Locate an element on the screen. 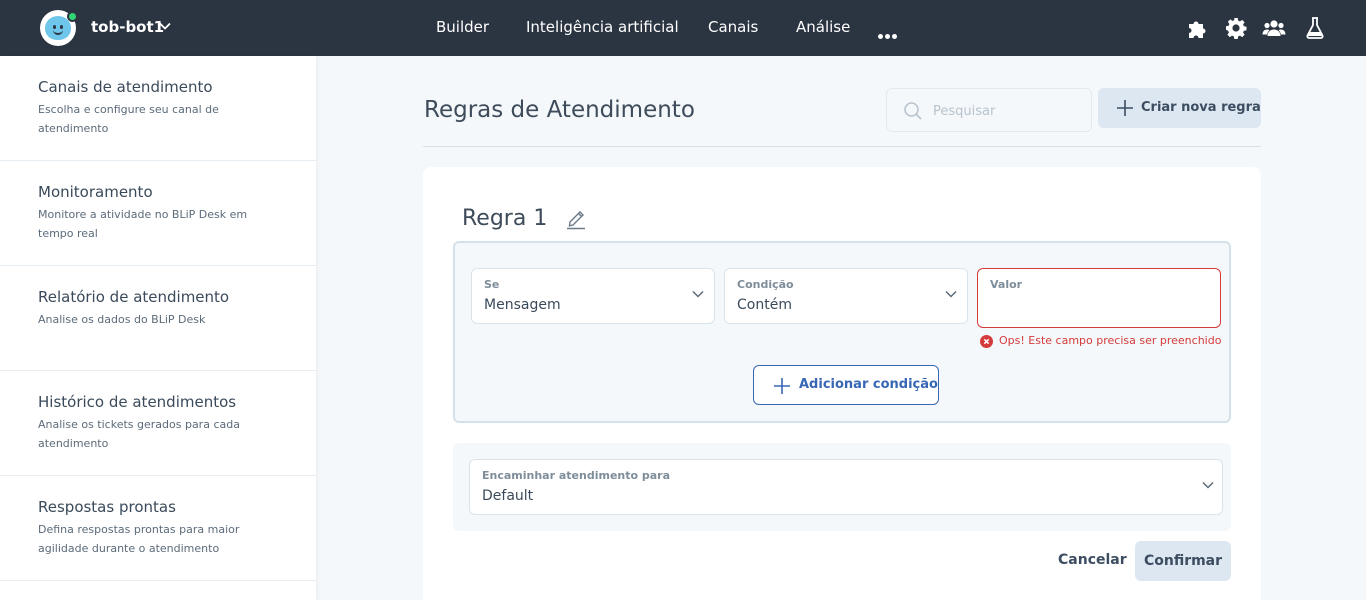  condicao-value: Contém is located at coordinates (764, 305).